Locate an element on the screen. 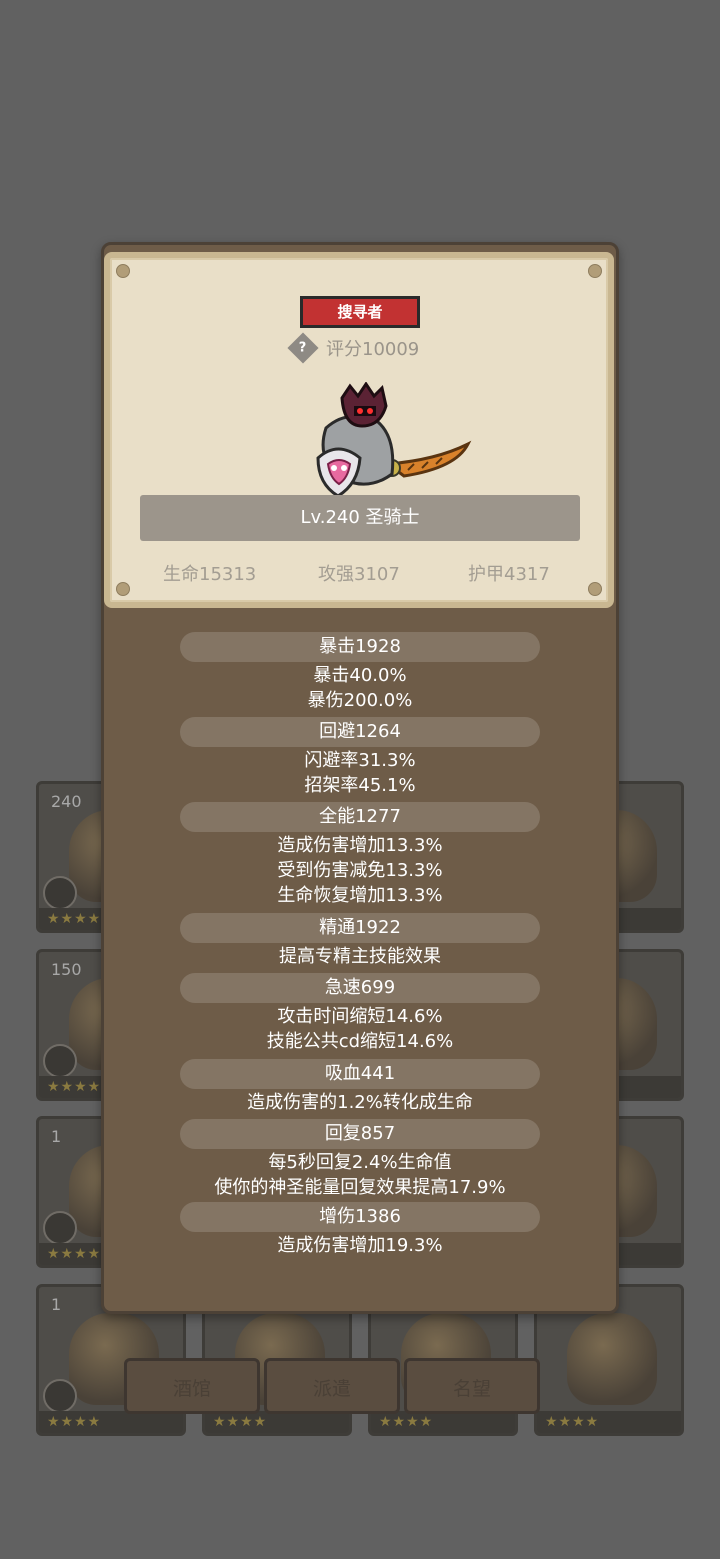 The image size is (720, 1559). attr-haste-line: 技能公共cd缩短14.6% is located at coordinates (360, 1041).